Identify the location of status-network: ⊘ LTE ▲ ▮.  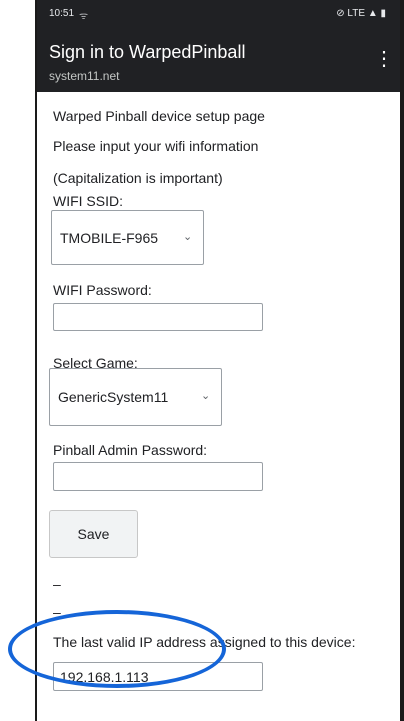
(361, 13).